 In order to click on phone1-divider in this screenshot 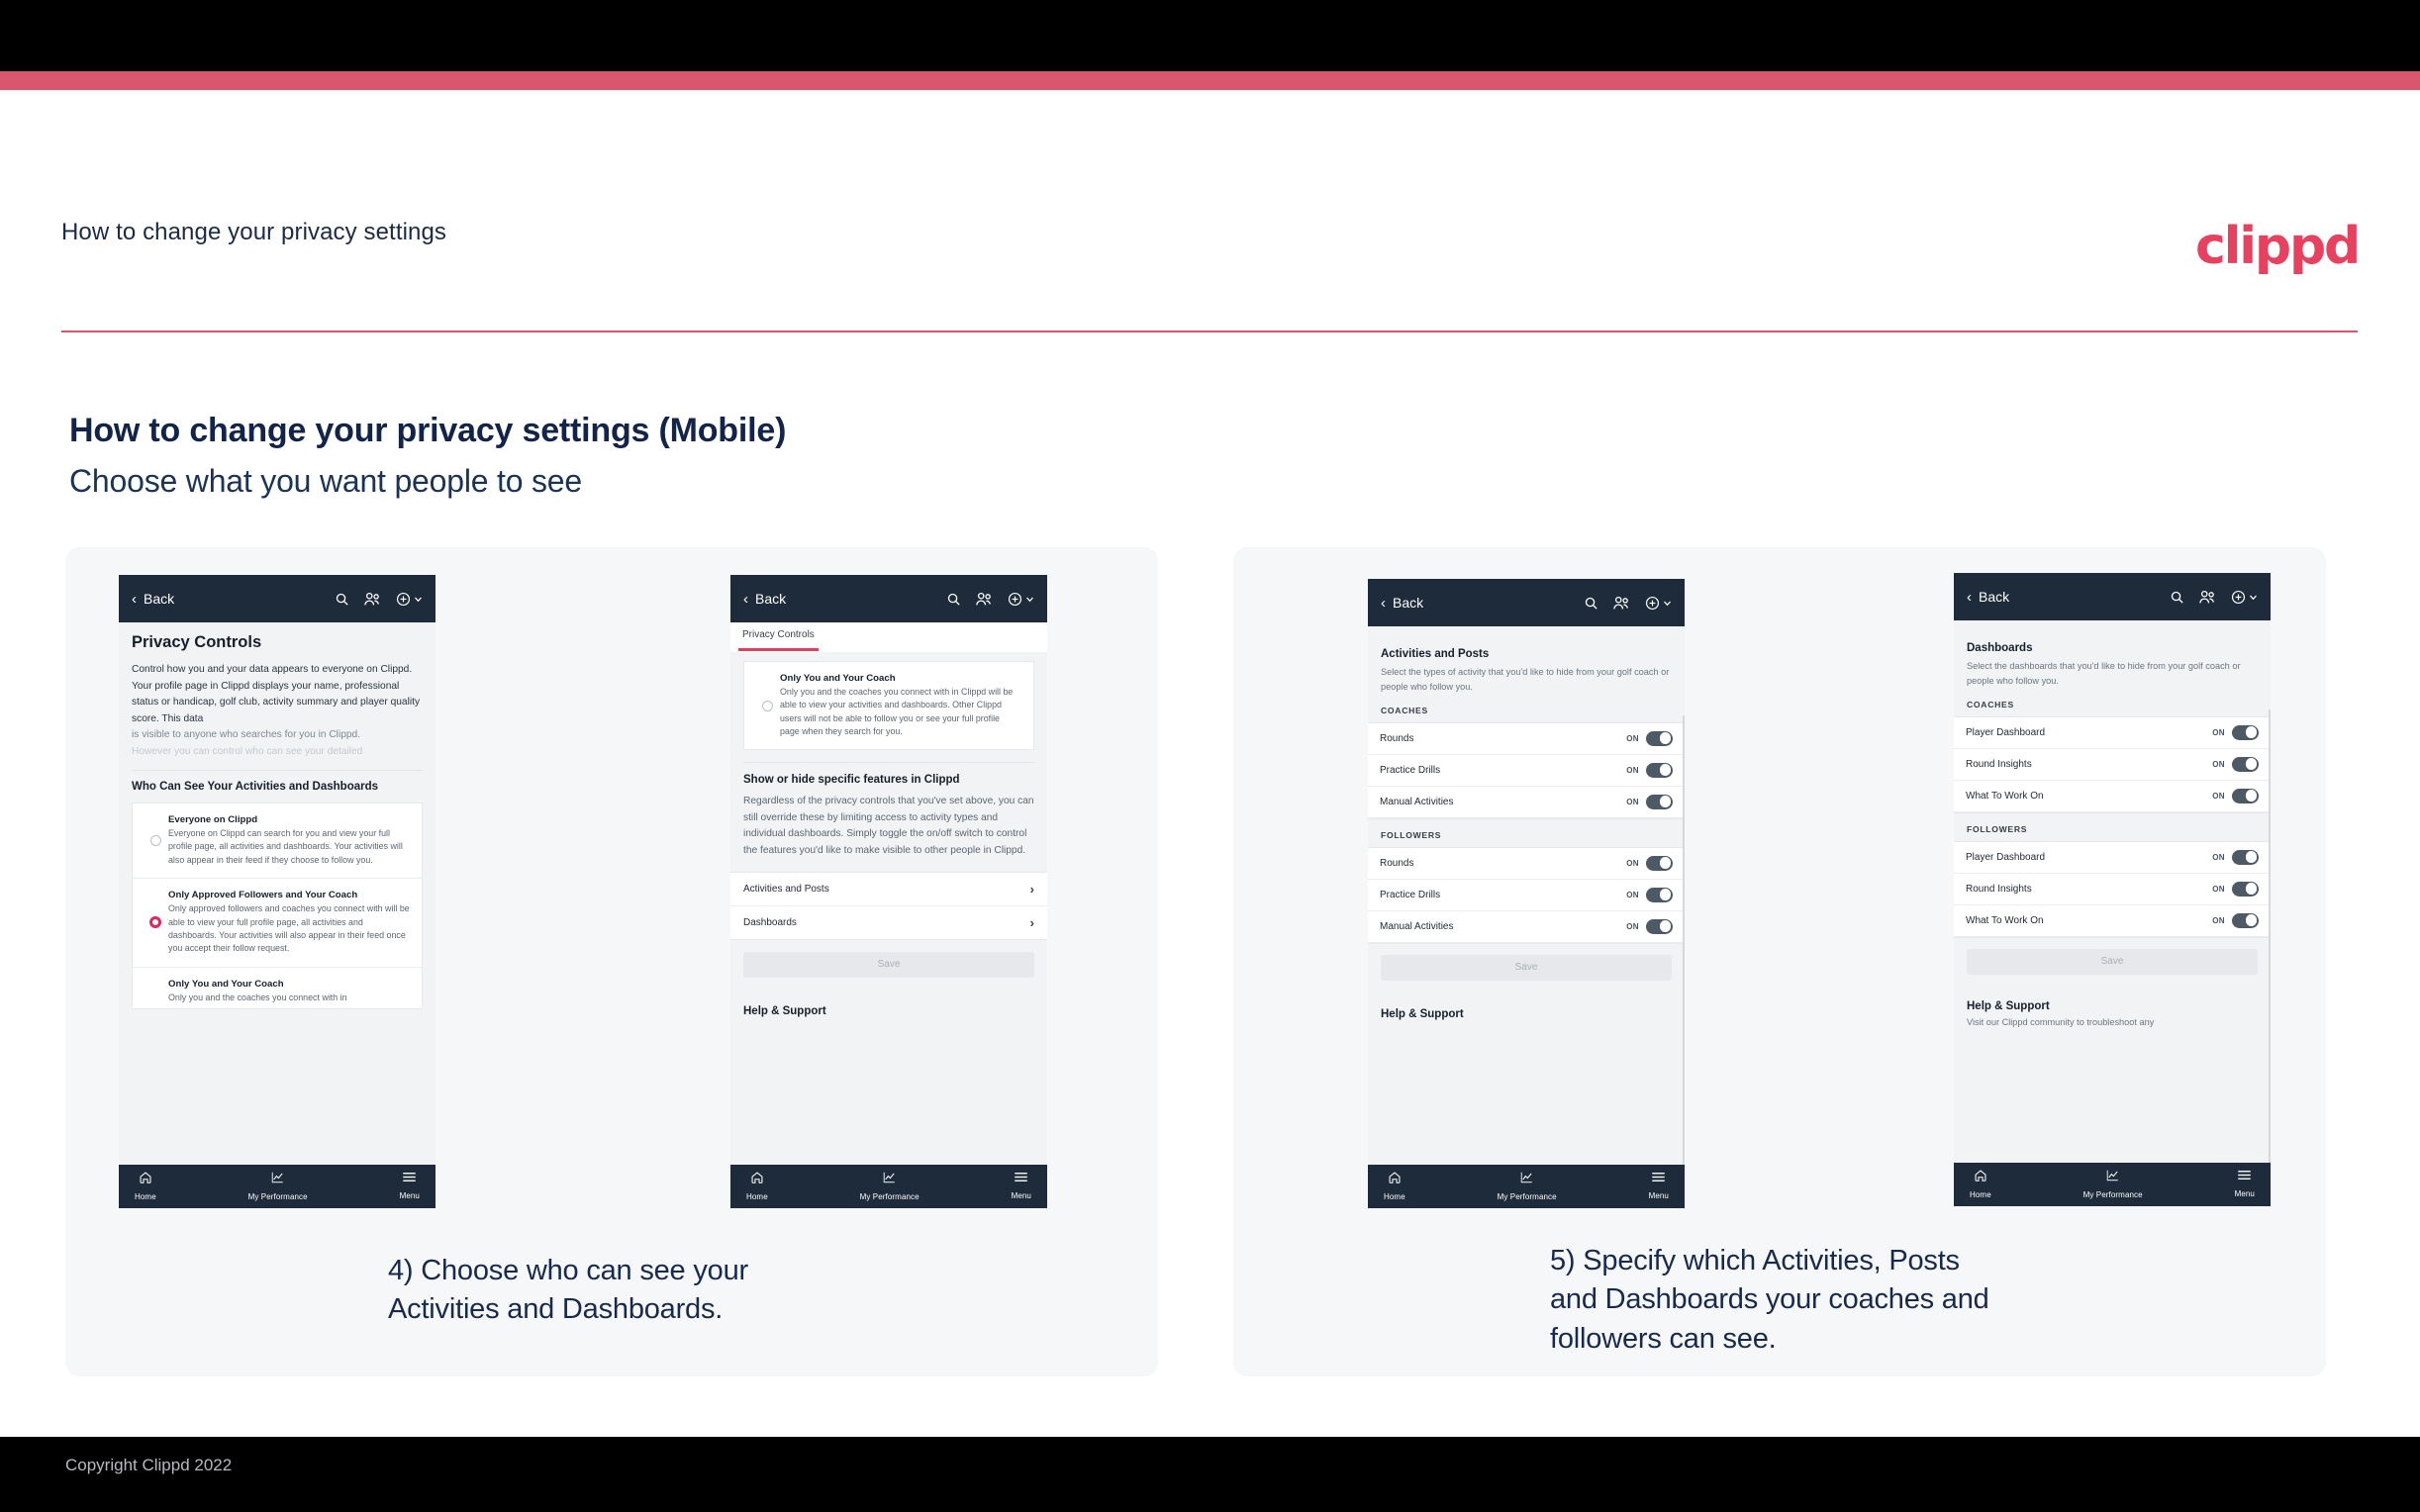, I will do `click(277, 771)`.